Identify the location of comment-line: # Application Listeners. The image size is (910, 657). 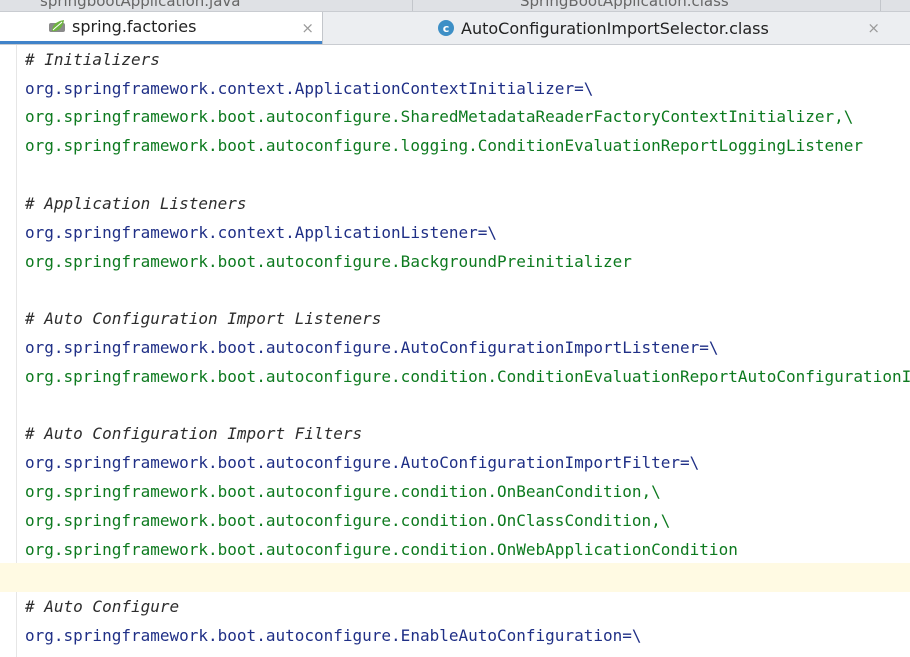
(455, 203).